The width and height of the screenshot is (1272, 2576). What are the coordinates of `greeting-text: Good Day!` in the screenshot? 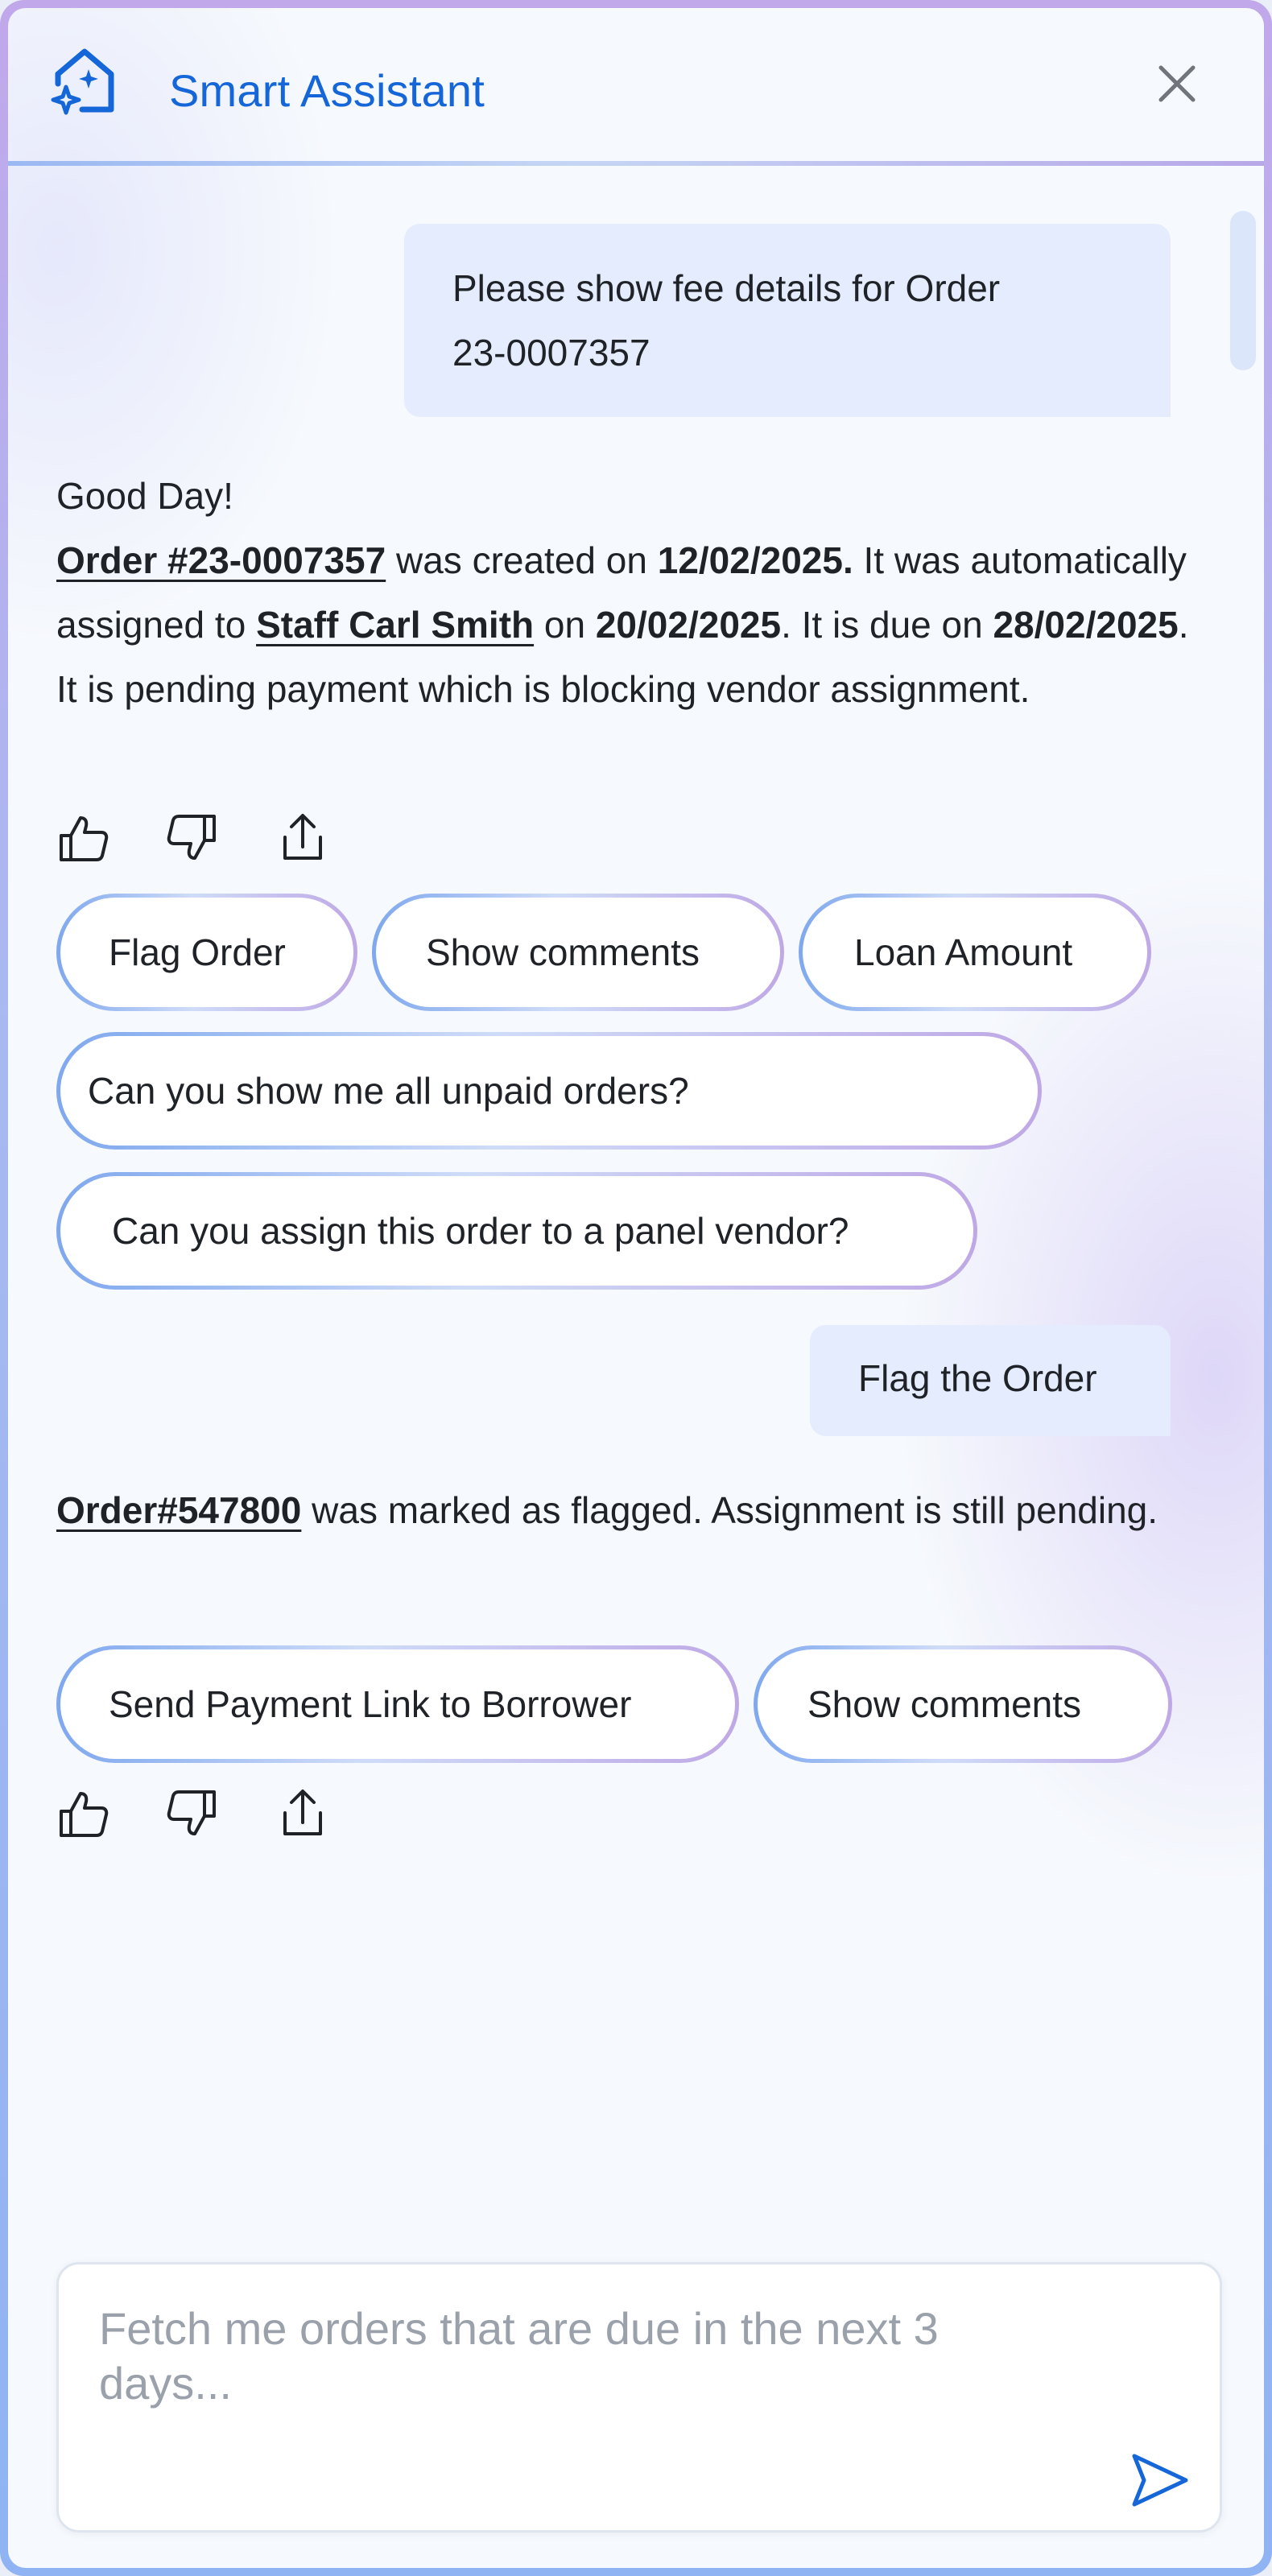 It's located at (144, 496).